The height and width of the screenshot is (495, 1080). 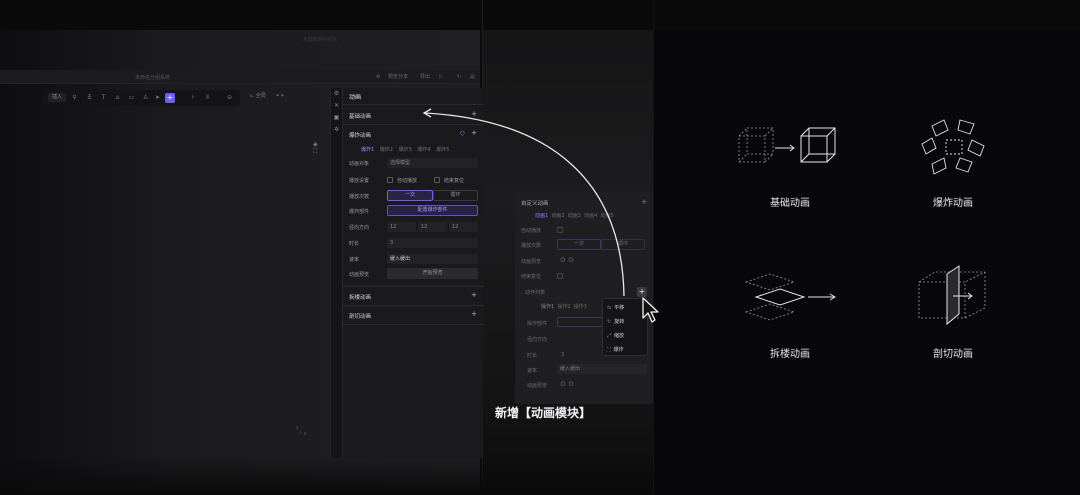 I want to click on flow-arrow, so click(x=523, y=202).